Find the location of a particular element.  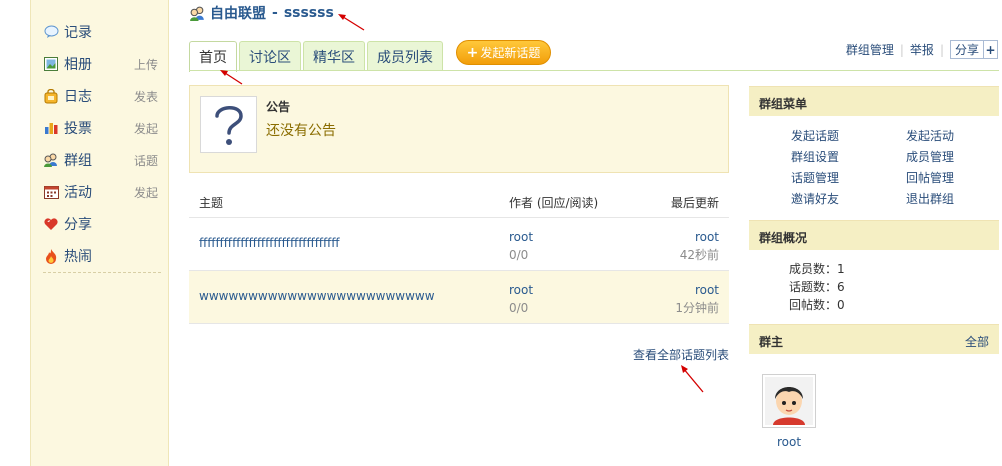

lock-icon is located at coordinates (51, 96).